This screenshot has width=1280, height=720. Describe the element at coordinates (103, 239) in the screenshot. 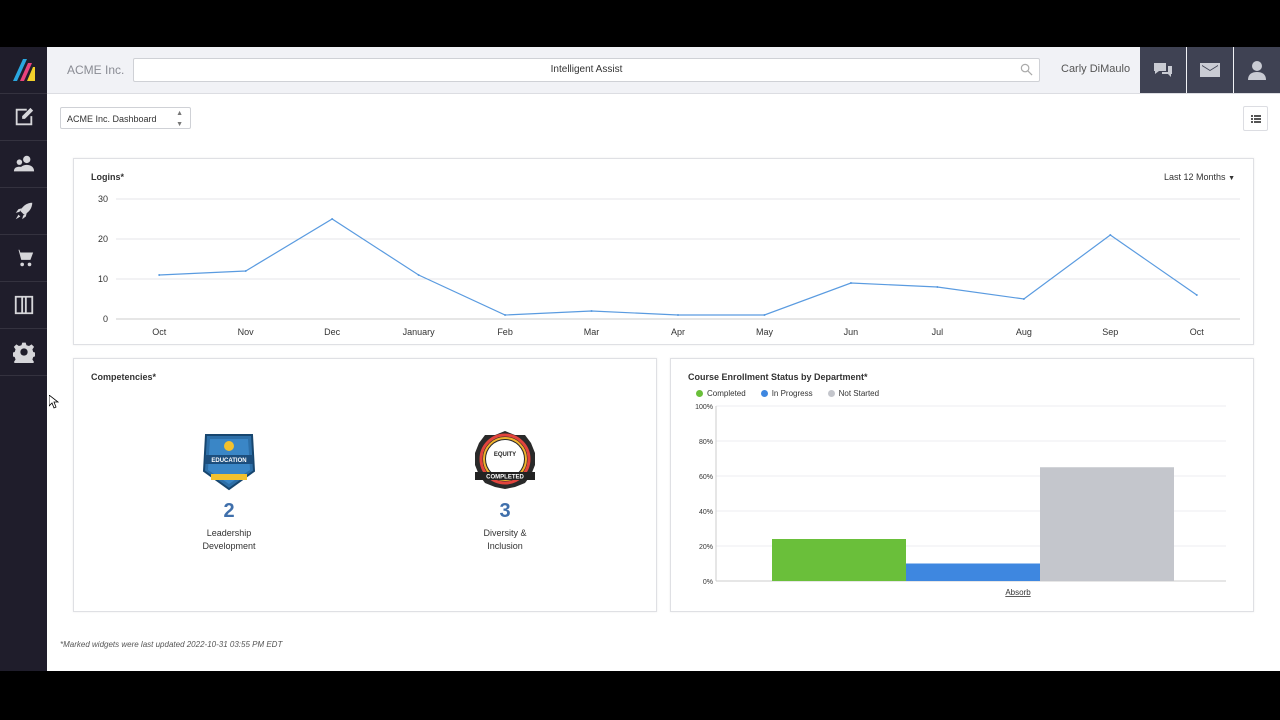

I see `y-tick-label: 20` at that location.